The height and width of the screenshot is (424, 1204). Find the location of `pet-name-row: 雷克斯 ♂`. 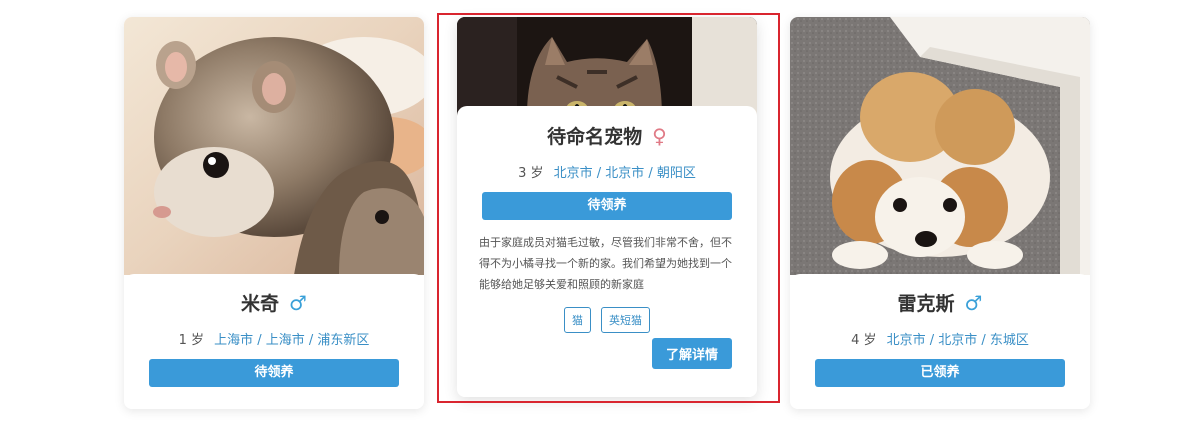

pet-name-row: 雷克斯 ♂ is located at coordinates (940, 302).